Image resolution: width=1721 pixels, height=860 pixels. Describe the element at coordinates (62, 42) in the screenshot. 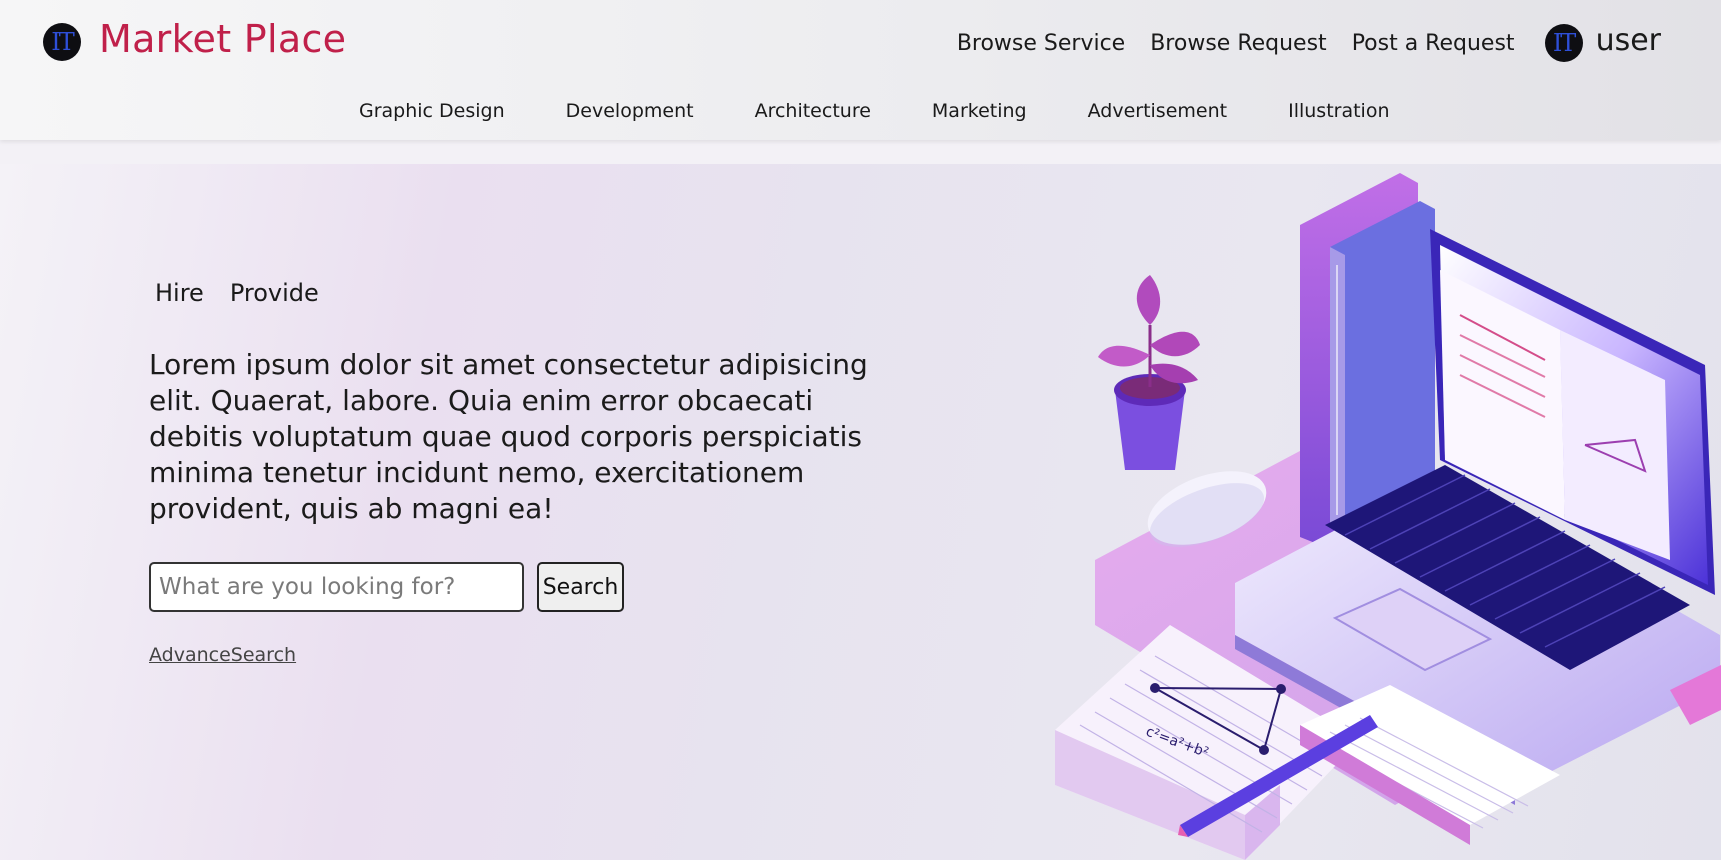

I see `logo-icon: IT` at that location.